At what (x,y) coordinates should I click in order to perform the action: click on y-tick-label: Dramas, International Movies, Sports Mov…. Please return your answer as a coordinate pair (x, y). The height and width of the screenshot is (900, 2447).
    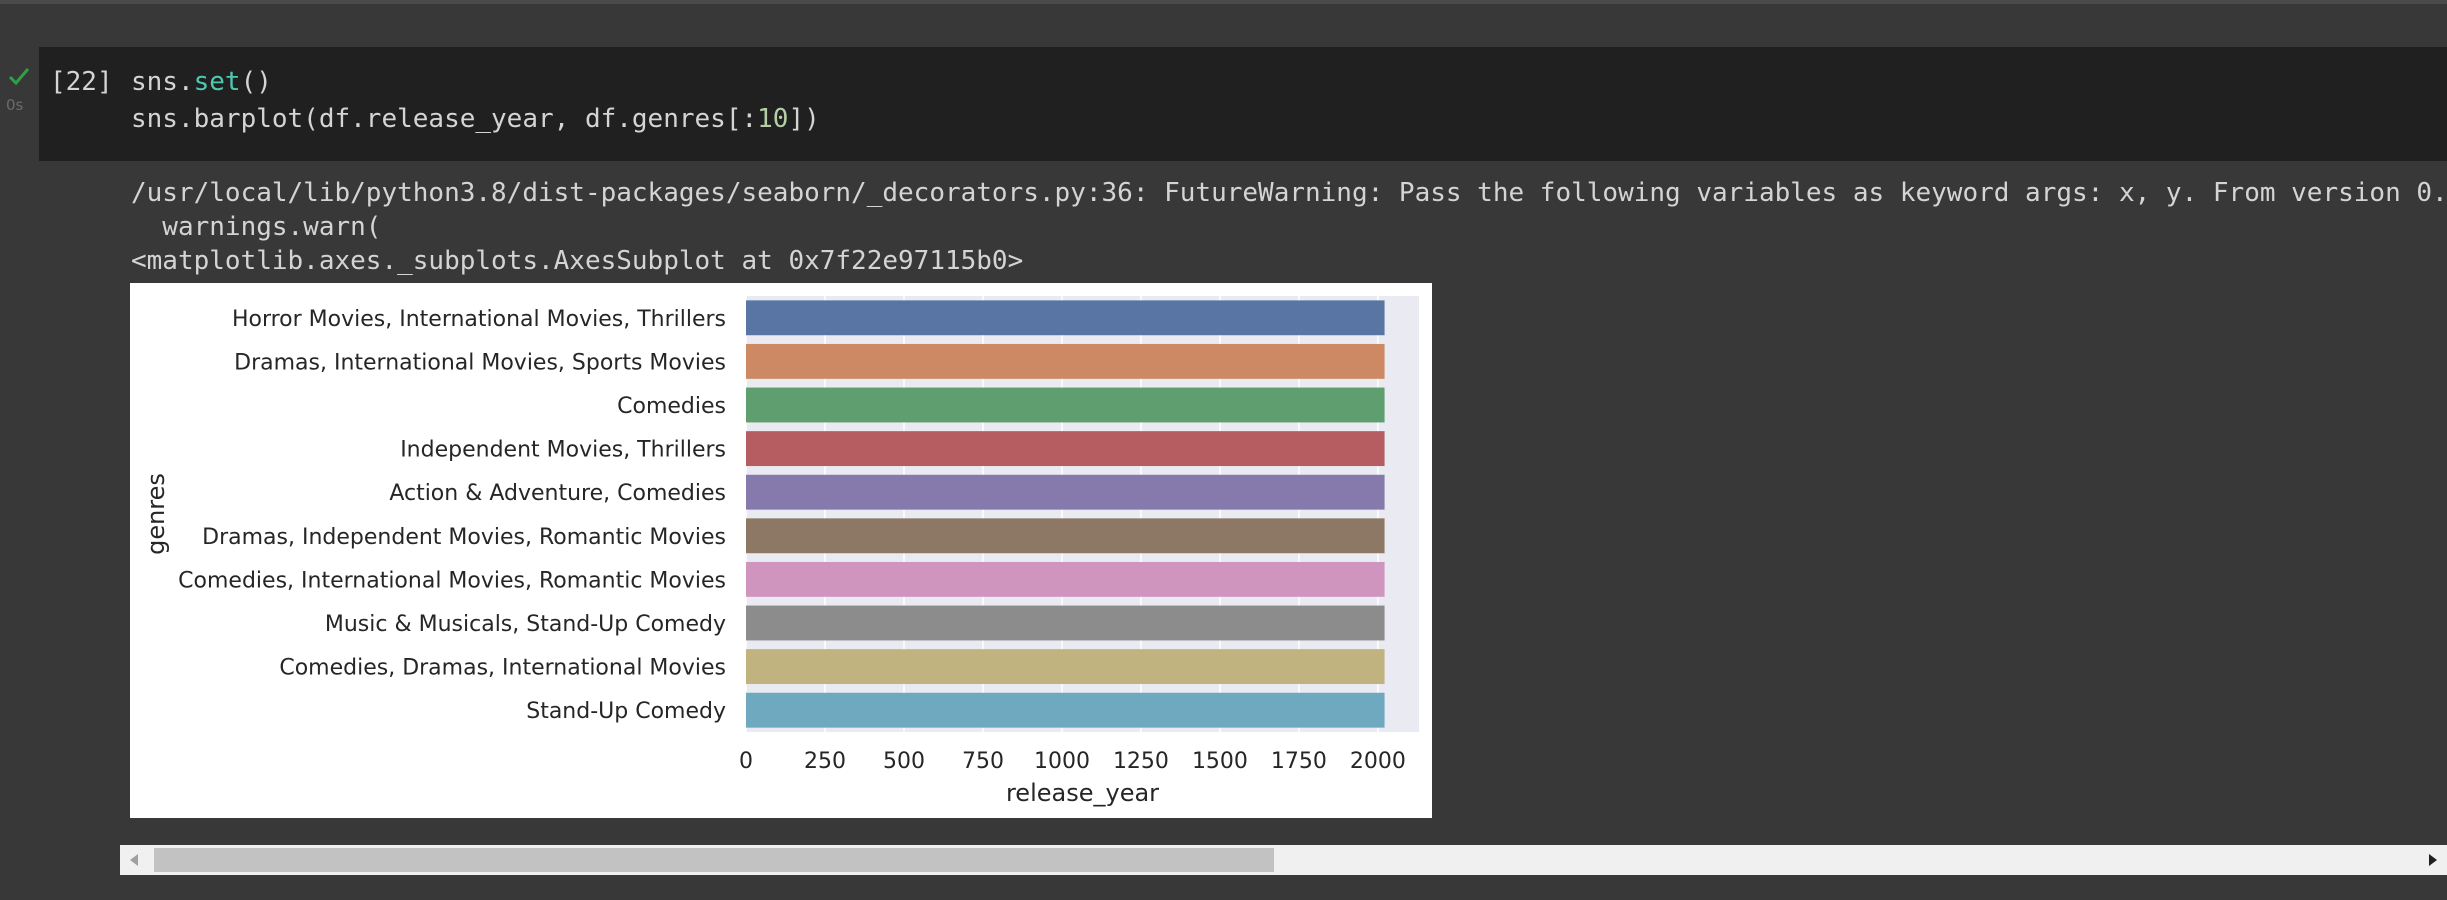
    Looking at the image, I should click on (480, 362).